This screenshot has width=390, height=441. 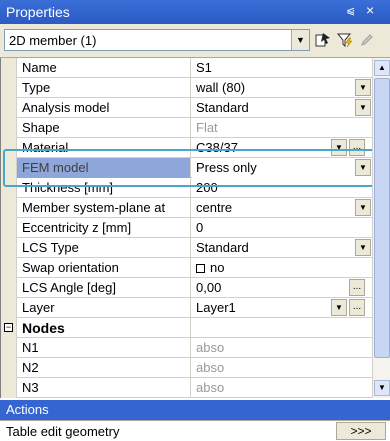 I want to click on pencil-icon, so click(x=367, y=41).